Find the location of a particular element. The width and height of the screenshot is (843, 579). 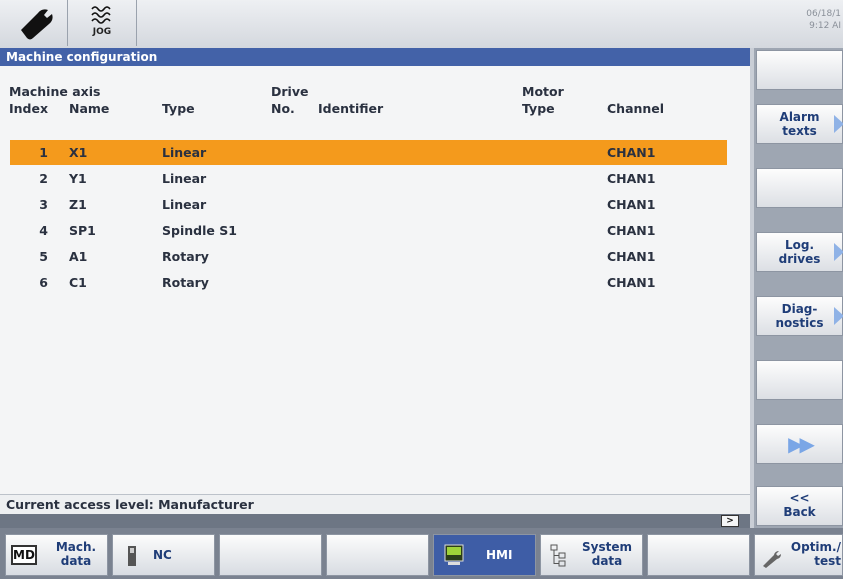

hmi-button: HMI is located at coordinates (484, 555).